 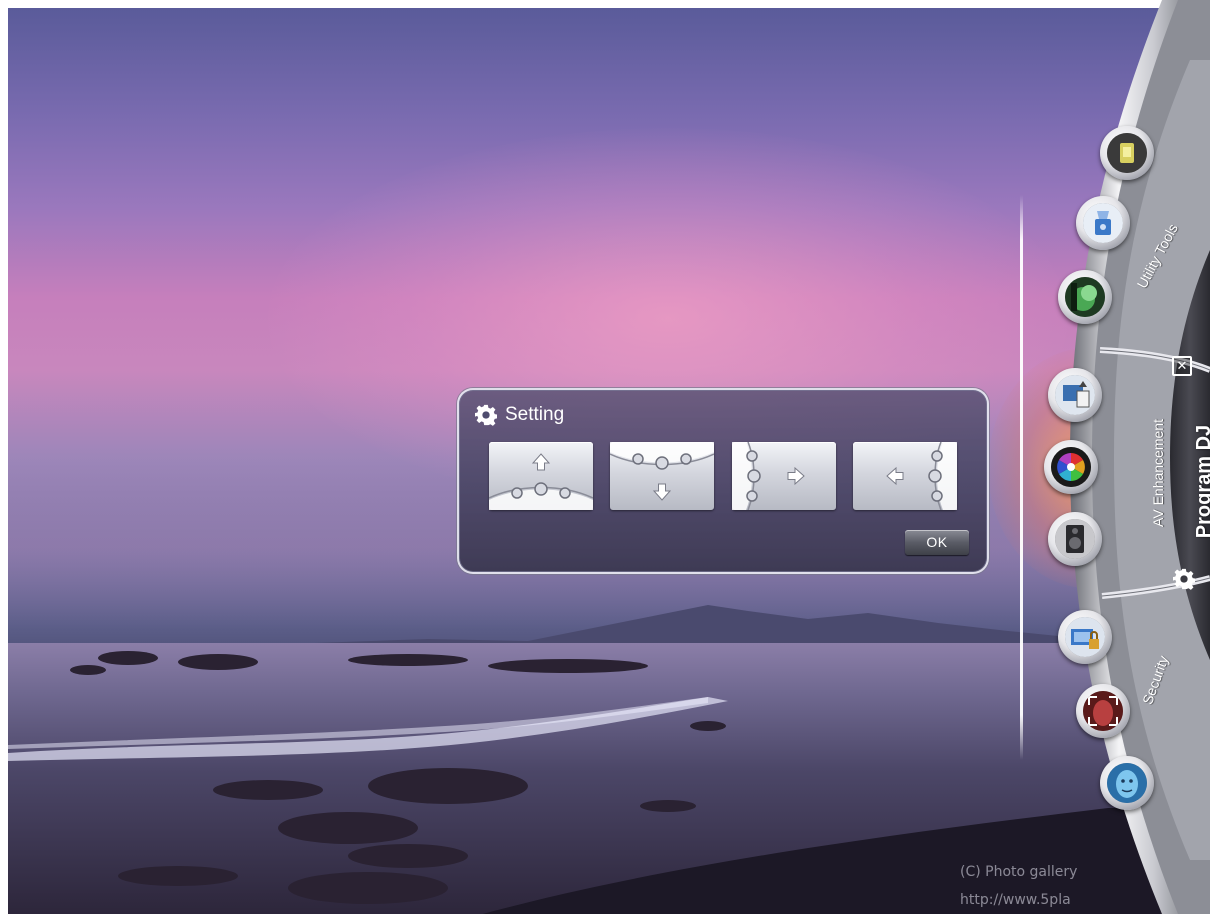 I want to click on dock-right-button, so click(x=905, y=476).